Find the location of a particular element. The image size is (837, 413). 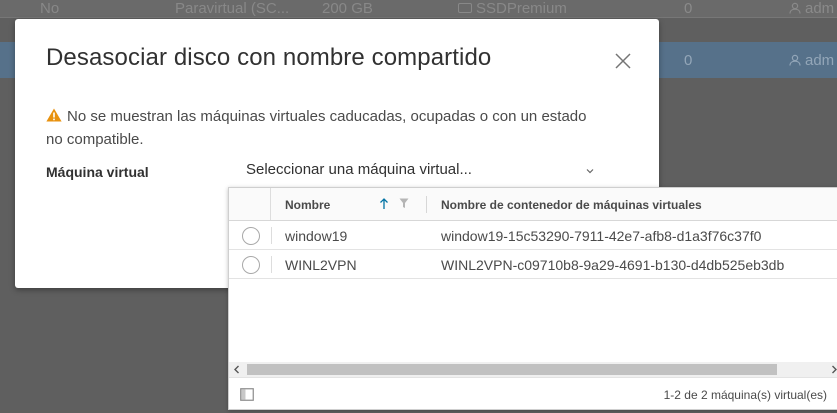

scrollbar-thumb is located at coordinates (512, 369).